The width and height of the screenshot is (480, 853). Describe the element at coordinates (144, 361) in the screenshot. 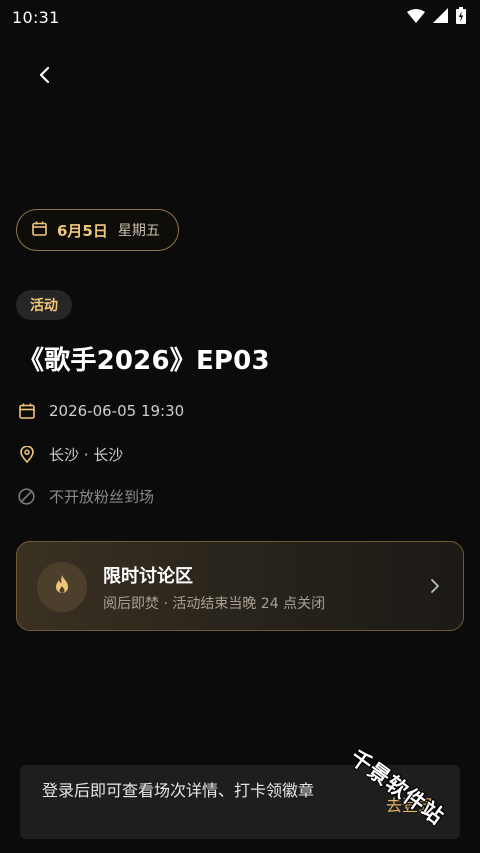

I see `event-title: 《歌手2026》EP03` at that location.